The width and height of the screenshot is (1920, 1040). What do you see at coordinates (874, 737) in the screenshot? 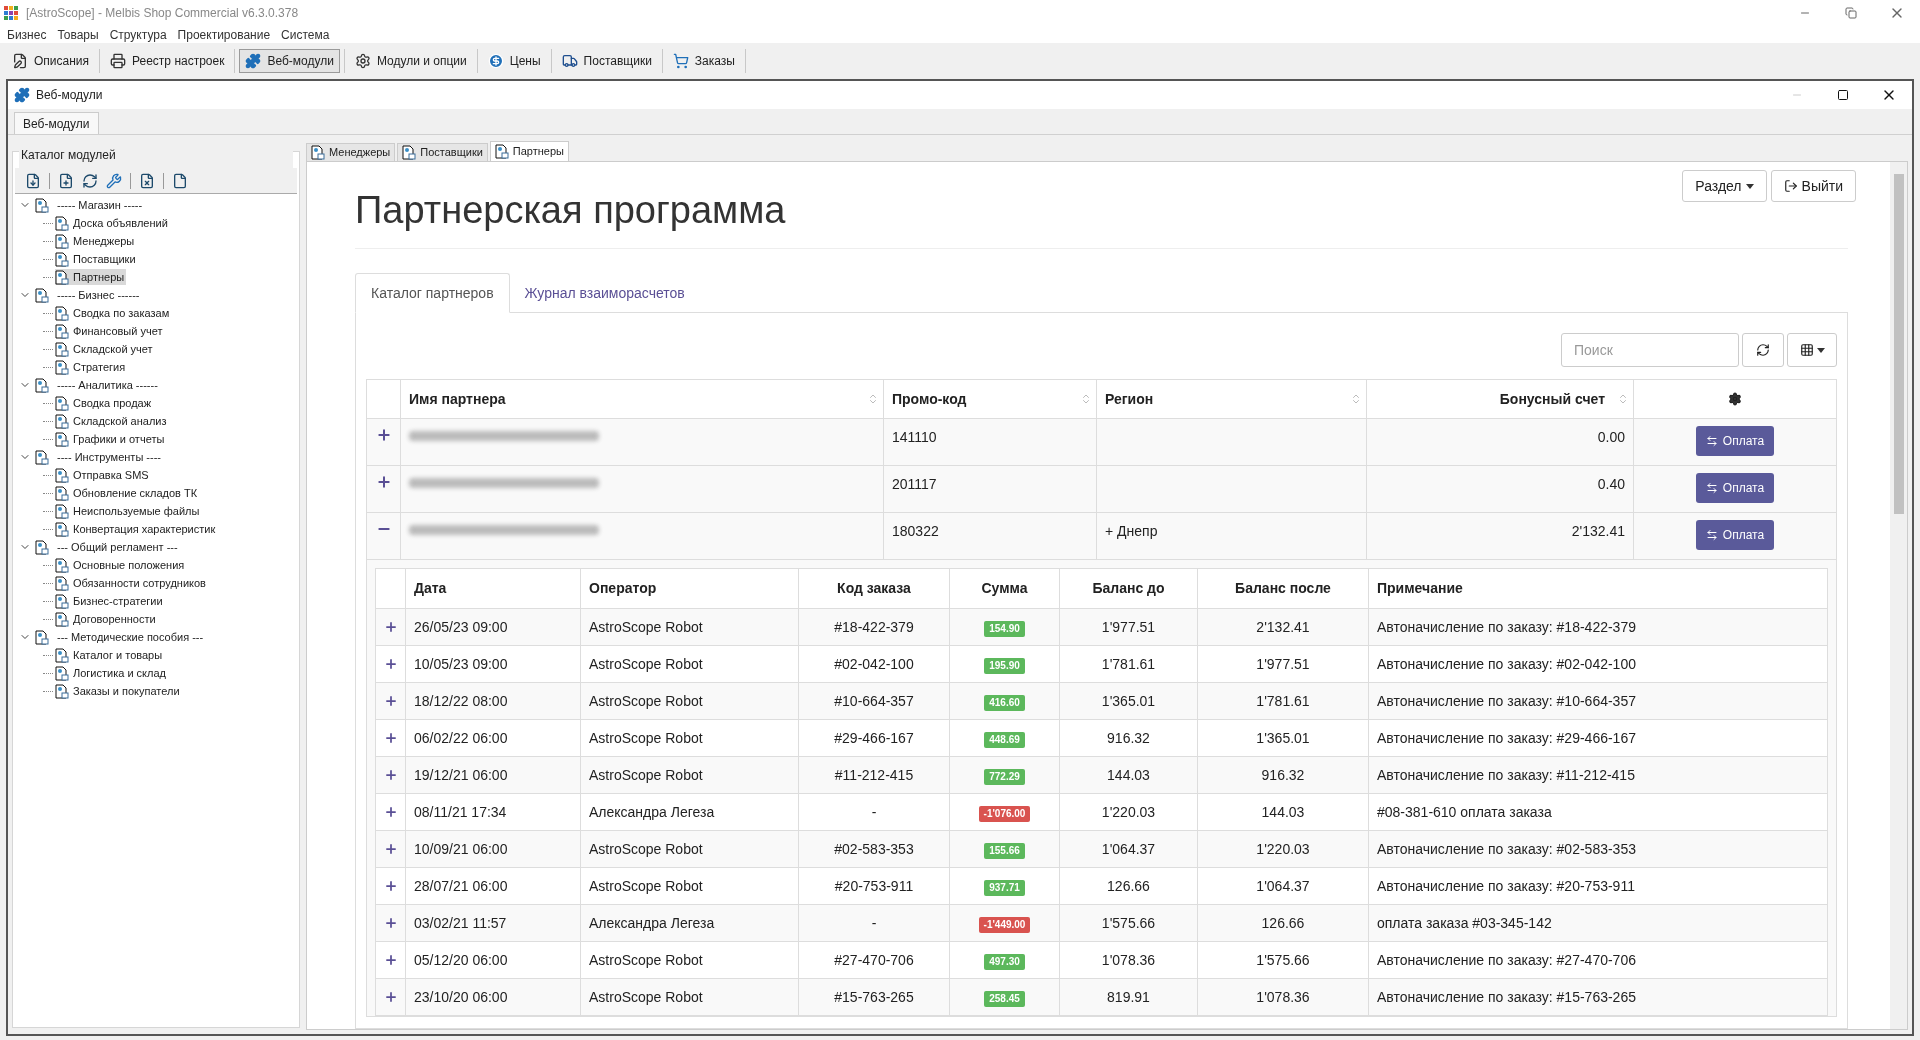
I see `order-code: #29-466-167` at bounding box center [874, 737].